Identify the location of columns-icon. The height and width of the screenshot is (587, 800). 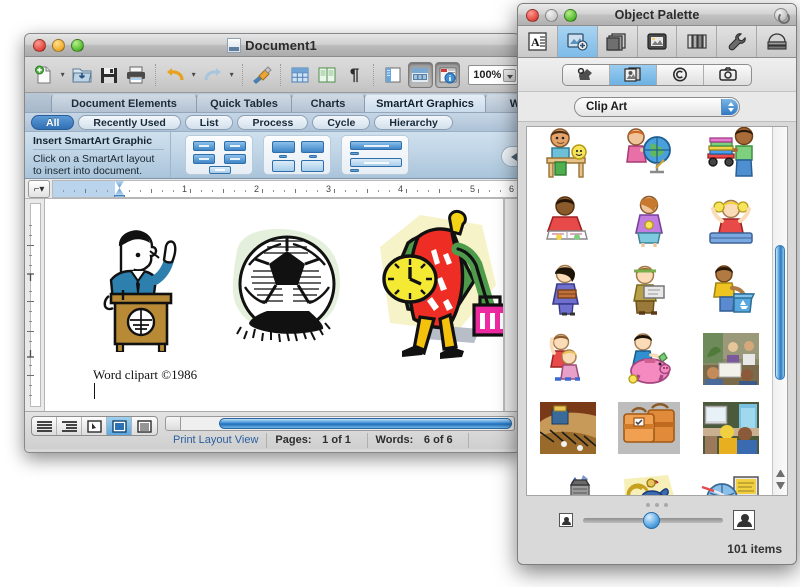
(327, 75).